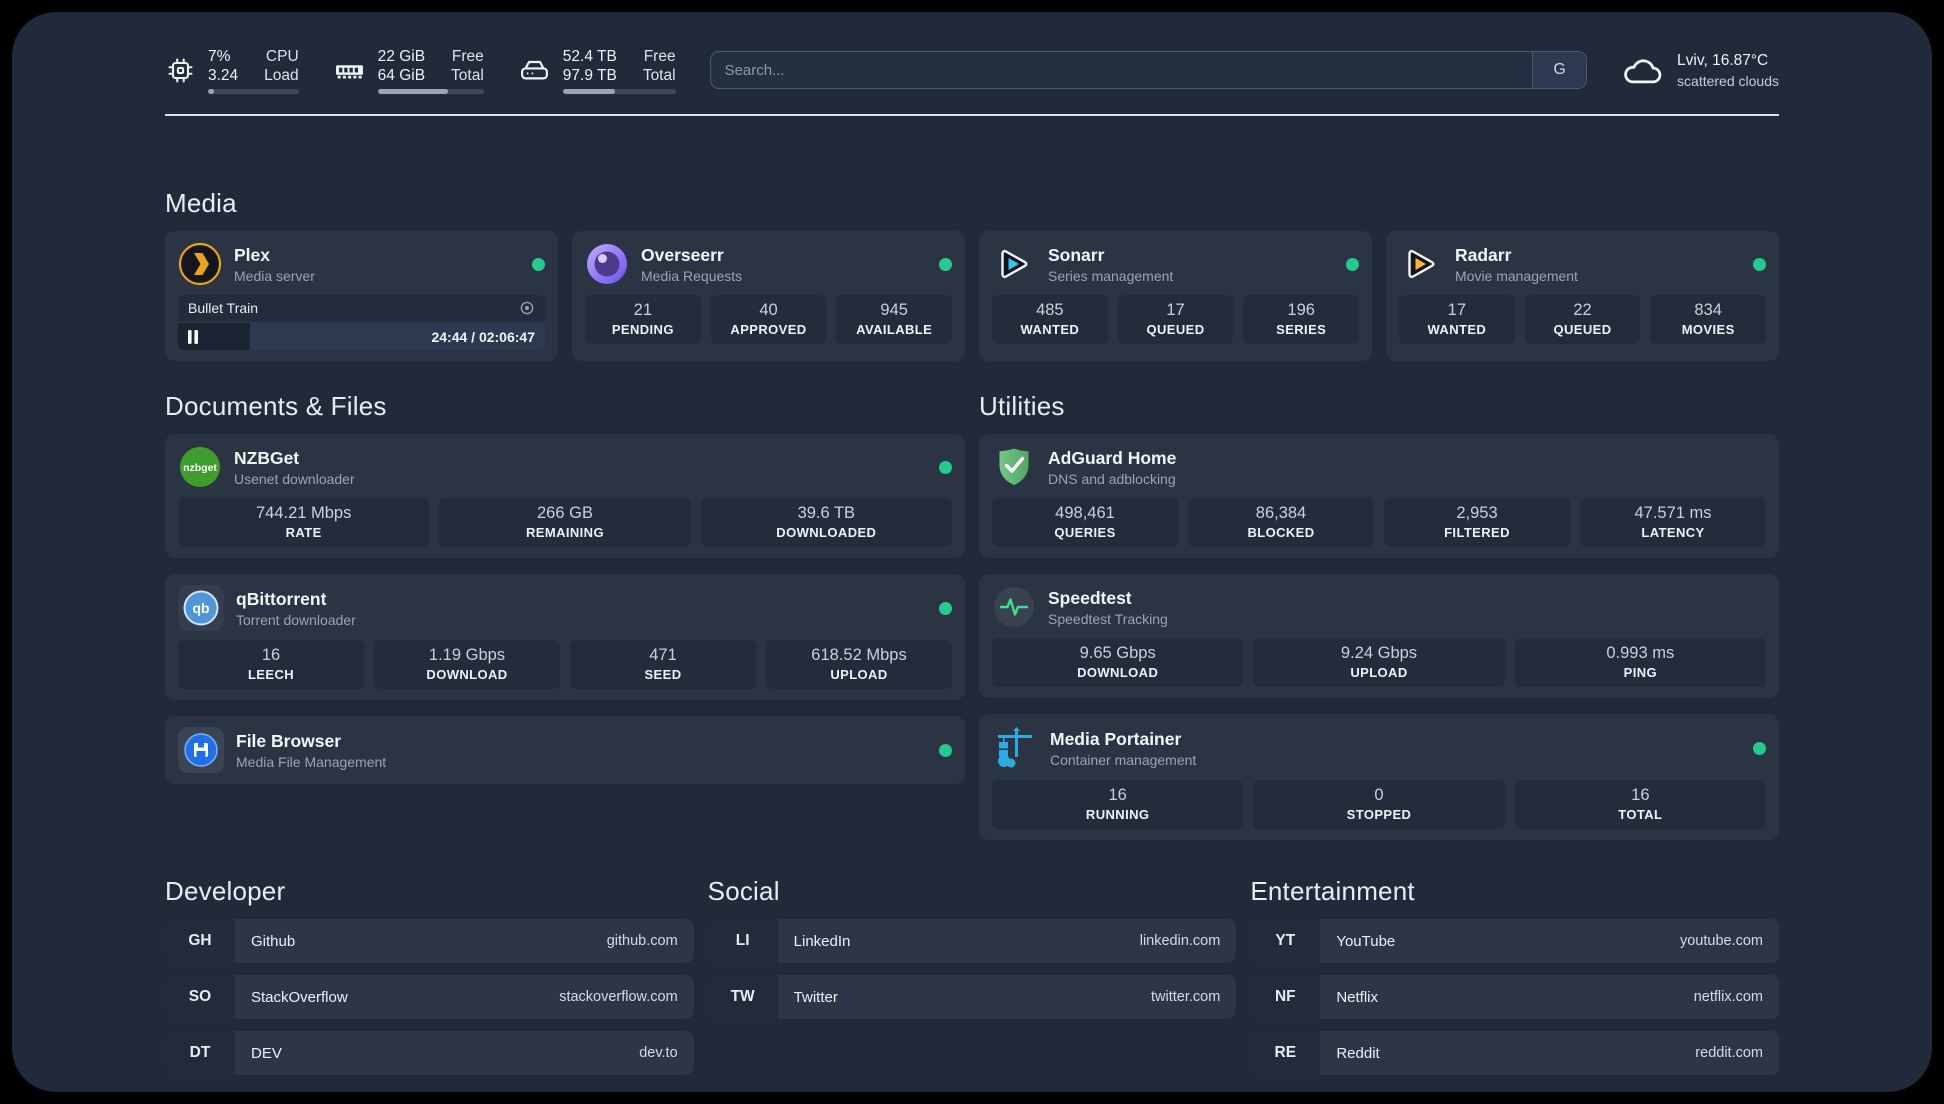  Describe the element at coordinates (1281, 522) in the screenshot. I see `stat-tile-blocked: 86,384 BLOCKED` at that location.